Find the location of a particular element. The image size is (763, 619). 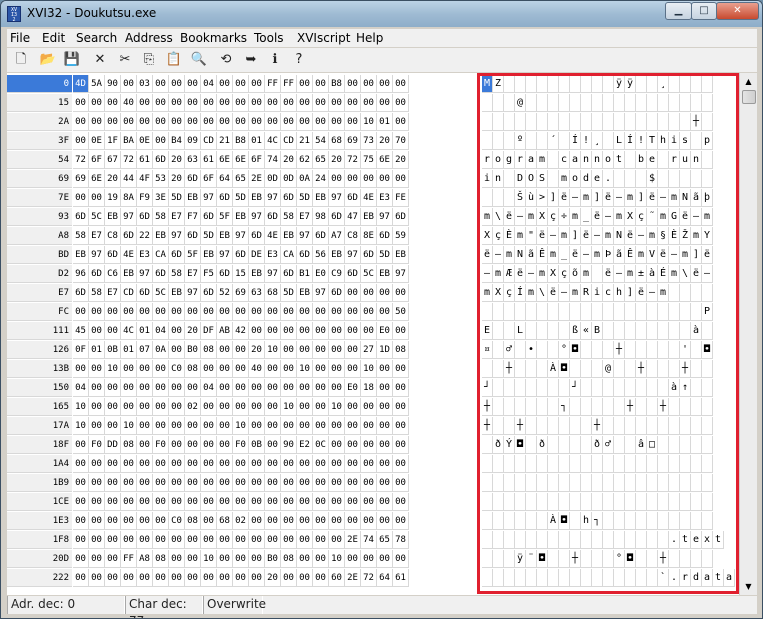

hex-cell: 0B is located at coordinates (257, 445).